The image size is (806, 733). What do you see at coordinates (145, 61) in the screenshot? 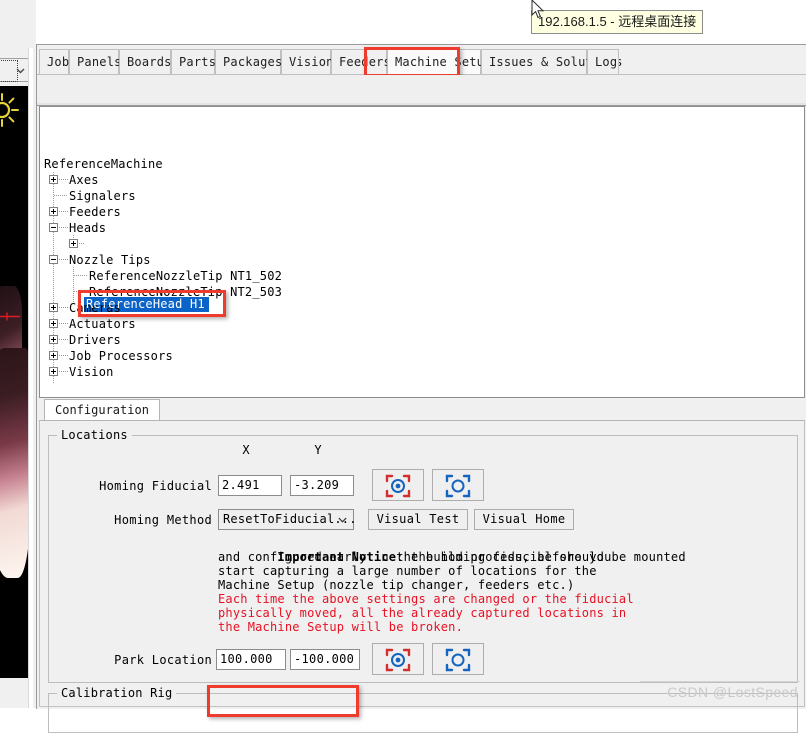
I see `tab-boards: Boards` at bounding box center [145, 61].